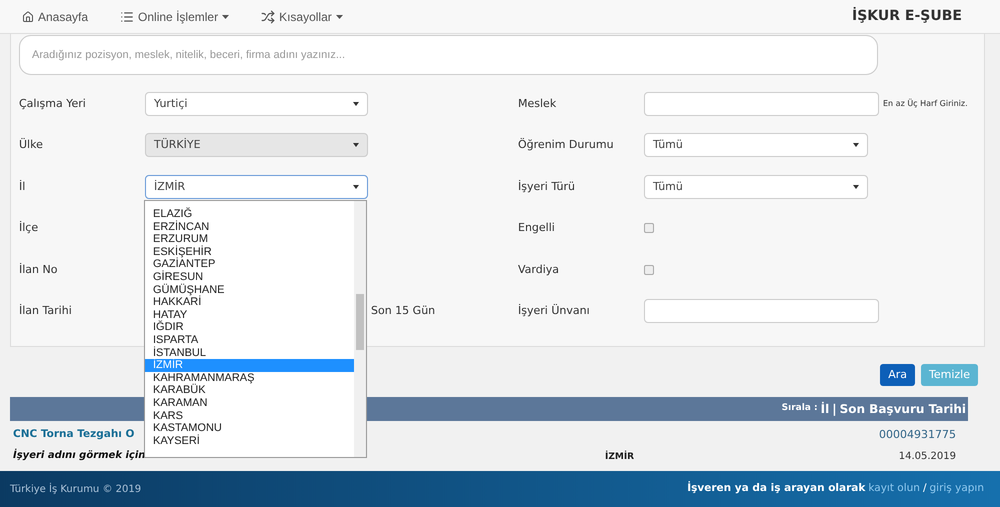 This screenshot has height=507, width=1000. What do you see at coordinates (249, 428) in the screenshot?
I see `dropdown-option: KASTAMONU` at bounding box center [249, 428].